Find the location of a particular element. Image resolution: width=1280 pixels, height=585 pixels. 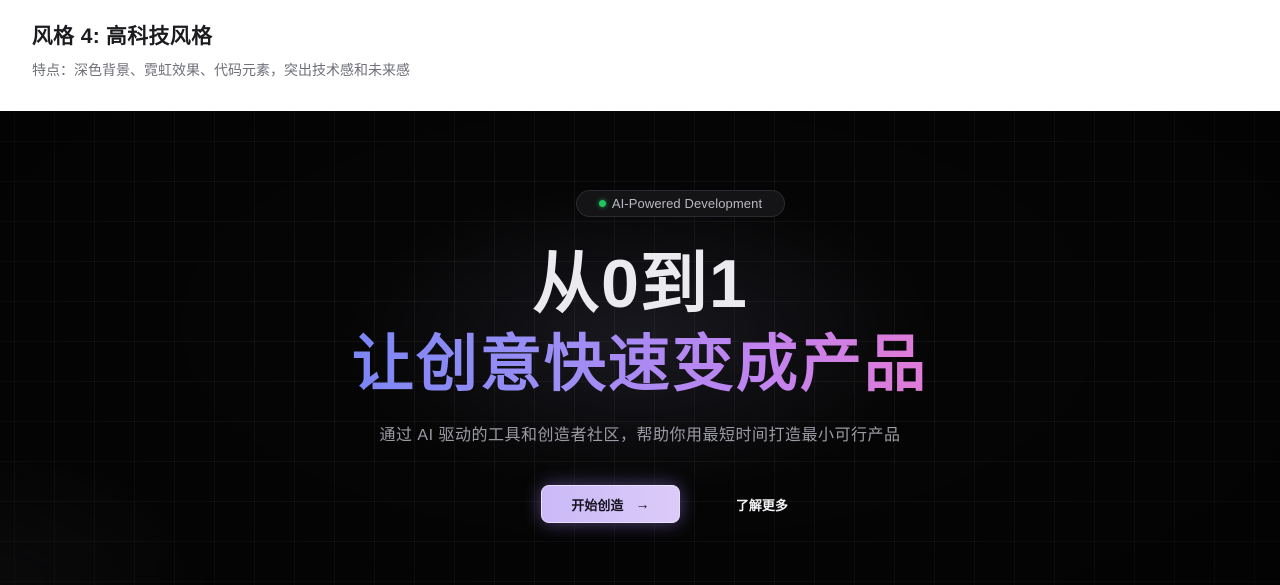

hero-gradient-title-text: 让创意快速变成产品 is located at coordinates (639, 364).